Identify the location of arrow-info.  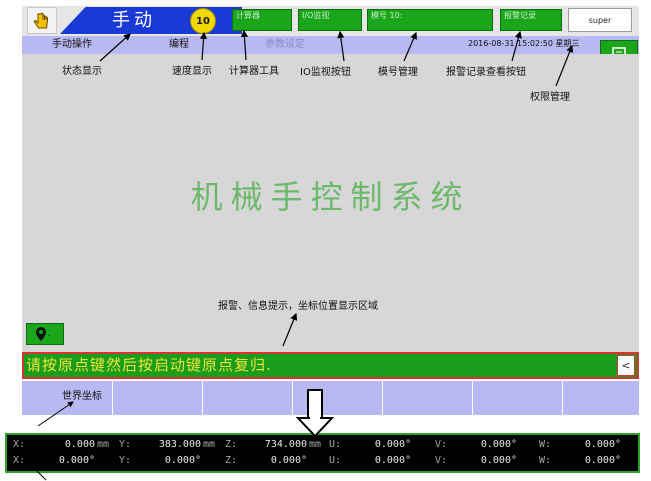
(290, 329).